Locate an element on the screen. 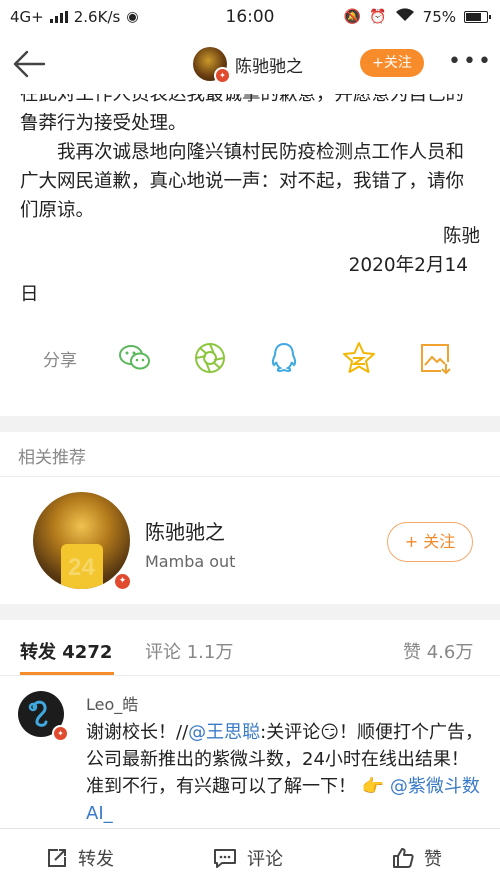 The width and height of the screenshot is (500, 888). wechat-icon is located at coordinates (135, 358).